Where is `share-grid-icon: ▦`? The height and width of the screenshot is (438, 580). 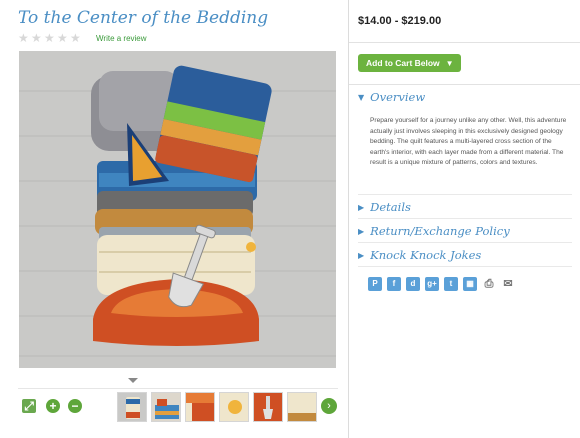 share-grid-icon: ▦ is located at coordinates (470, 284).